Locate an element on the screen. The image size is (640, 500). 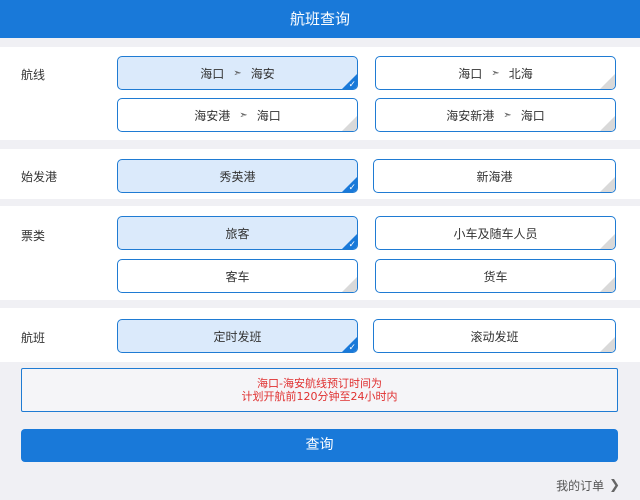
route-from: 海安港 is located at coordinates (212, 115).